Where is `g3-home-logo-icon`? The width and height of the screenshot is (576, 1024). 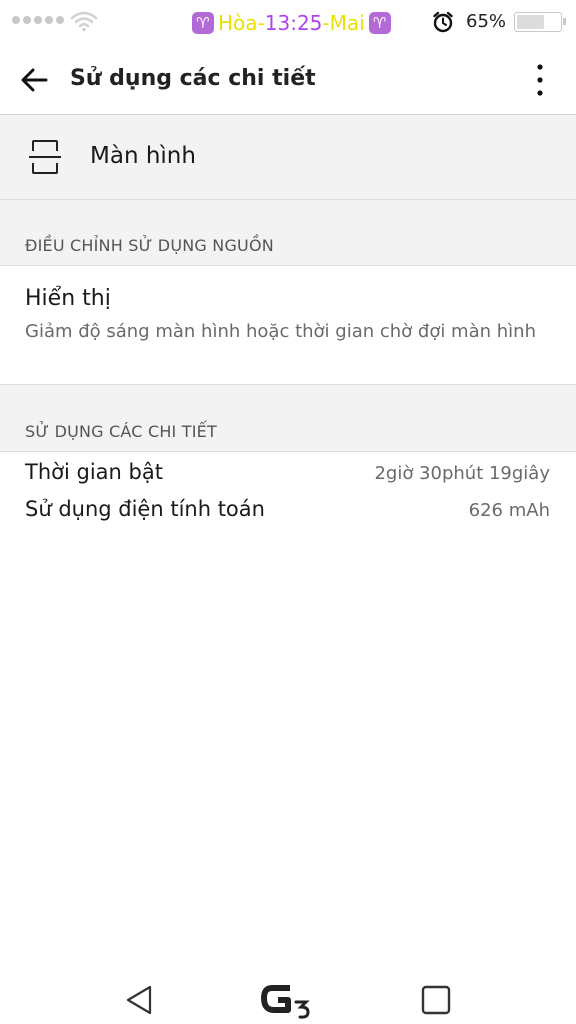
g3-home-logo-icon is located at coordinates (288, 1000).